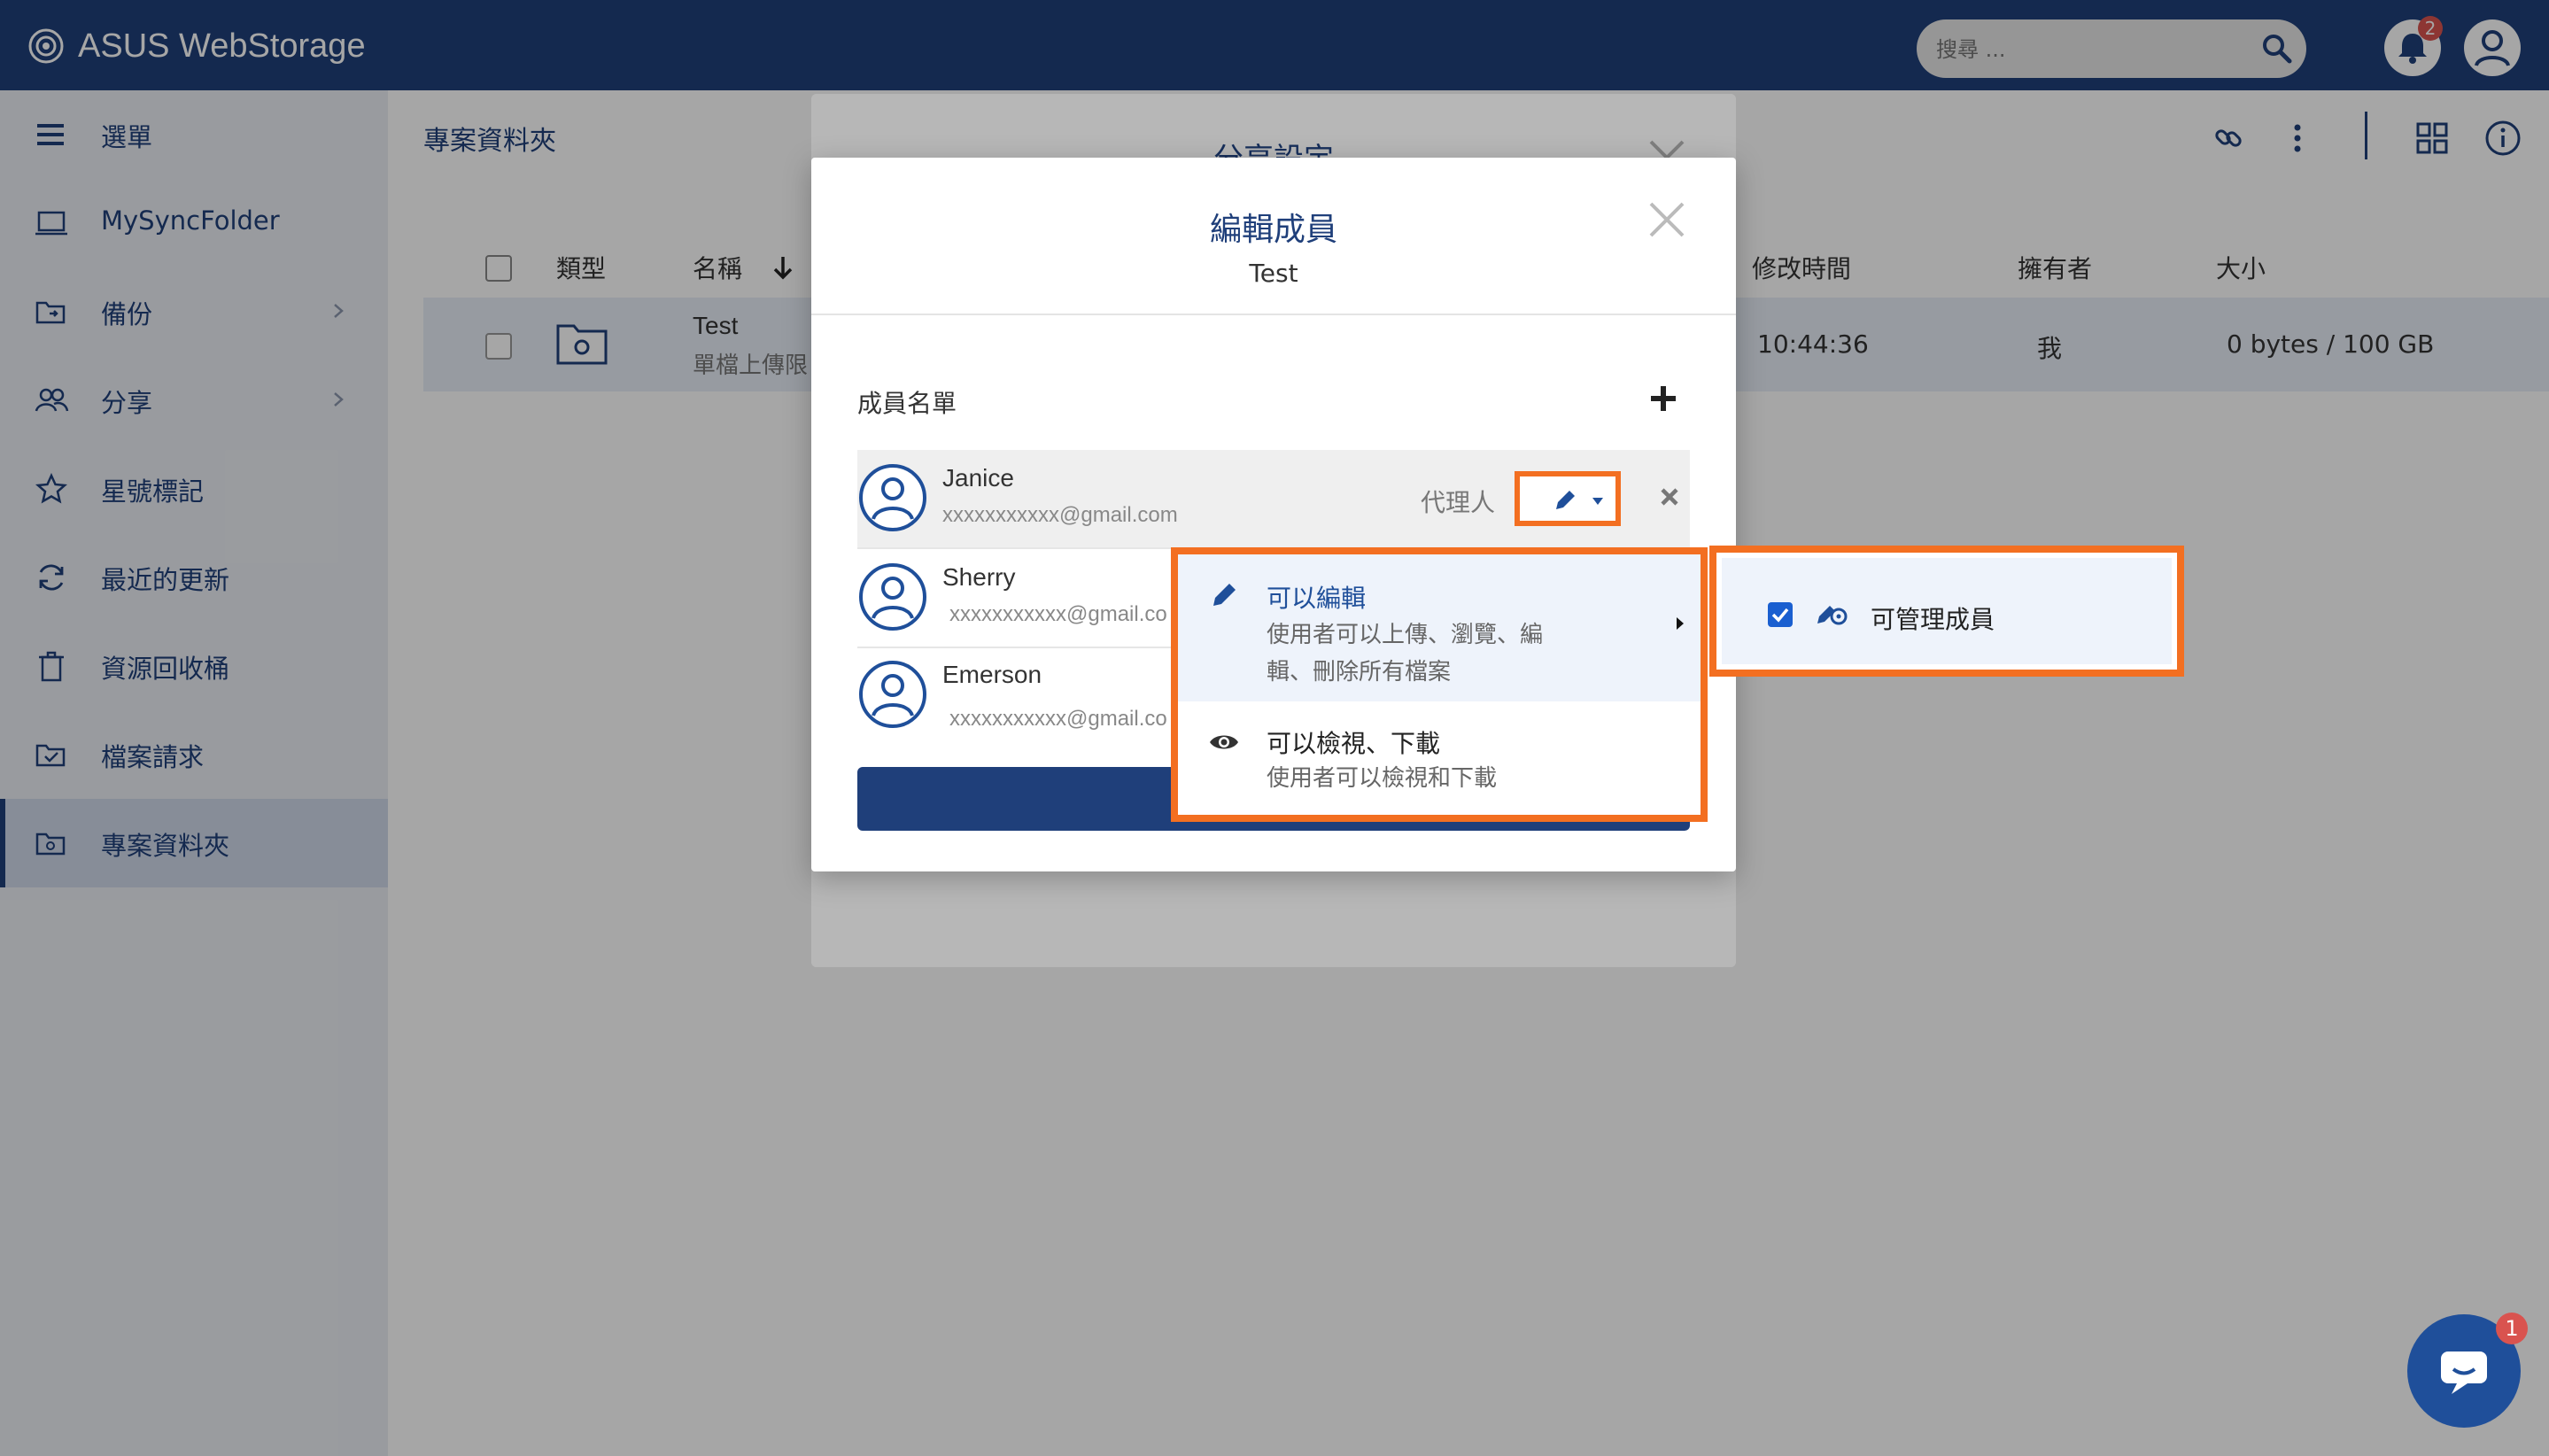 The height and width of the screenshot is (1456, 2549). What do you see at coordinates (1597, 501) in the screenshot?
I see `caret-down-icon` at bounding box center [1597, 501].